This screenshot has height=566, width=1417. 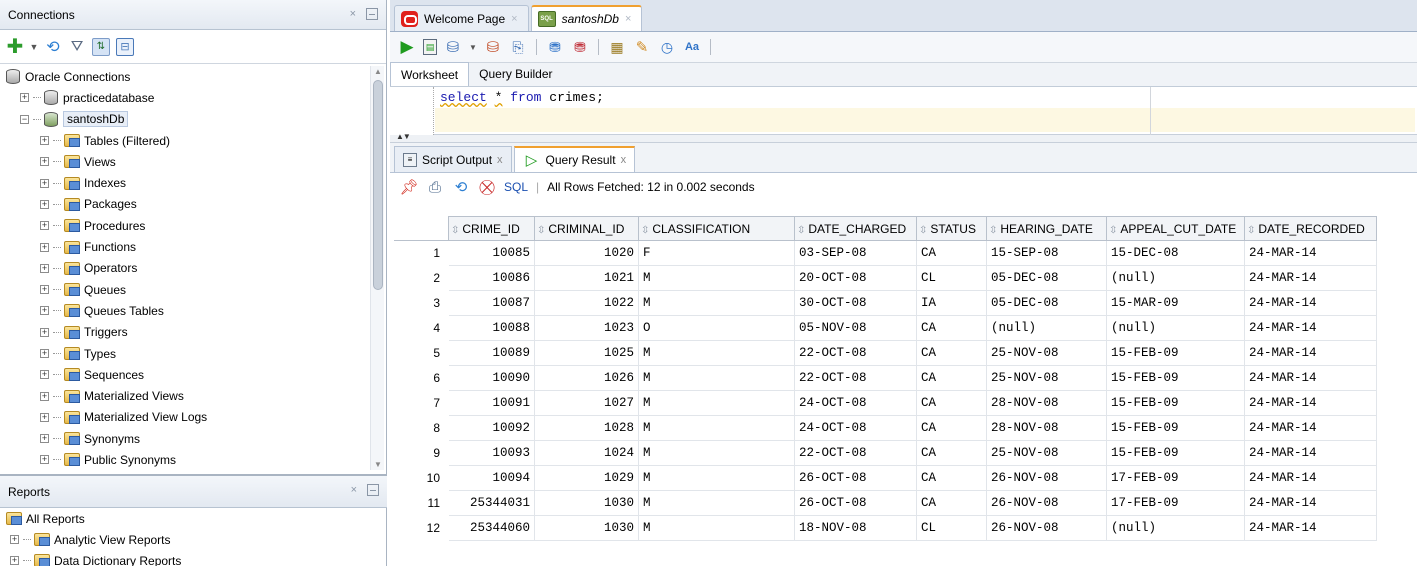 I want to click on tree-node: + Public Synonyms, so click(x=185, y=459).